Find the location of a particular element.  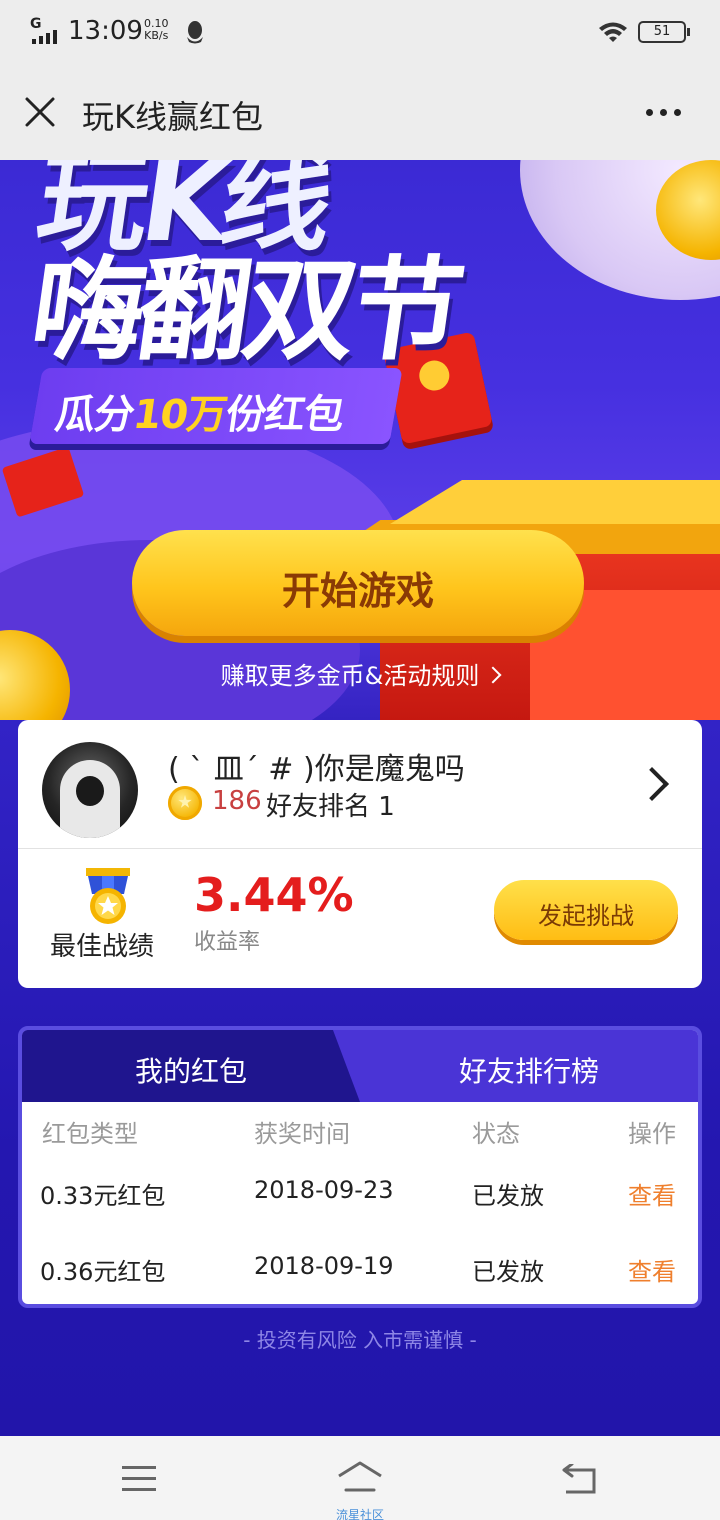

title-bar: 玩K线赢红包 is located at coordinates (360, 112).